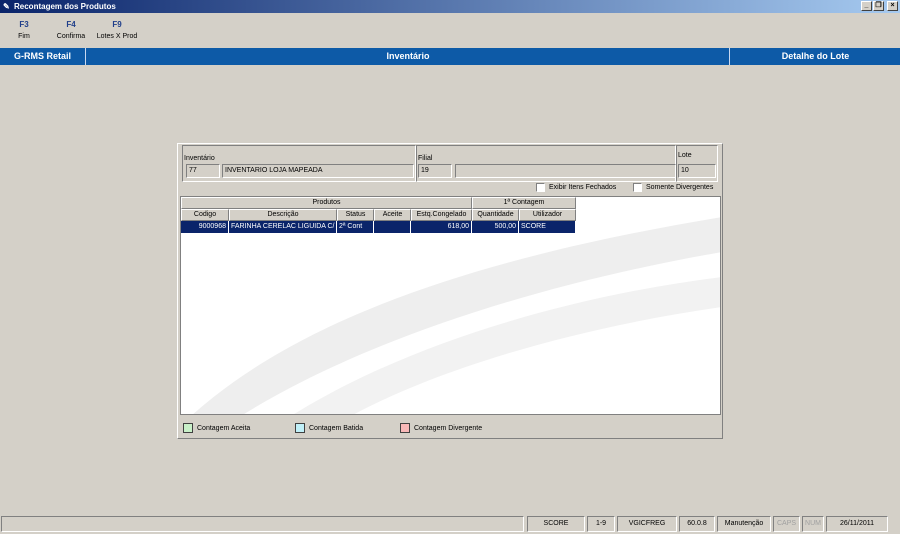  What do you see at coordinates (117, 36) in the screenshot?
I see `fkey-label: Lotes X Prod` at bounding box center [117, 36].